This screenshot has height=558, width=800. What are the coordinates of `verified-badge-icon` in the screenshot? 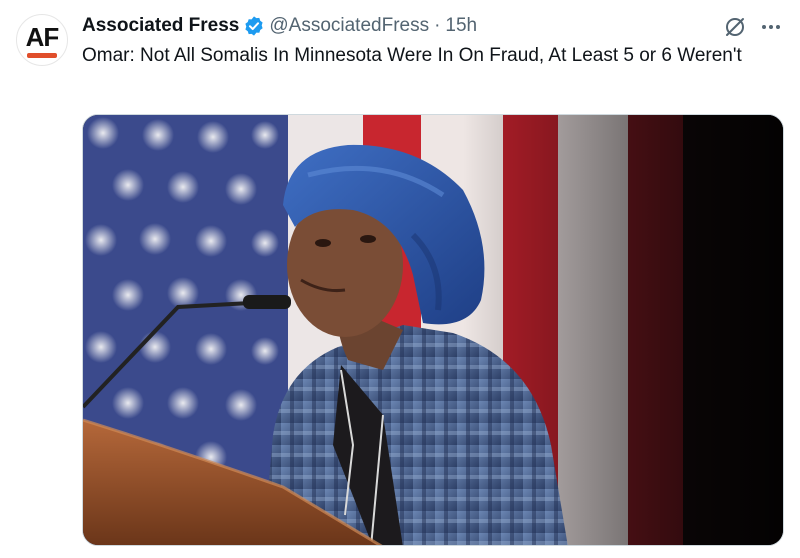 It's located at (254, 26).